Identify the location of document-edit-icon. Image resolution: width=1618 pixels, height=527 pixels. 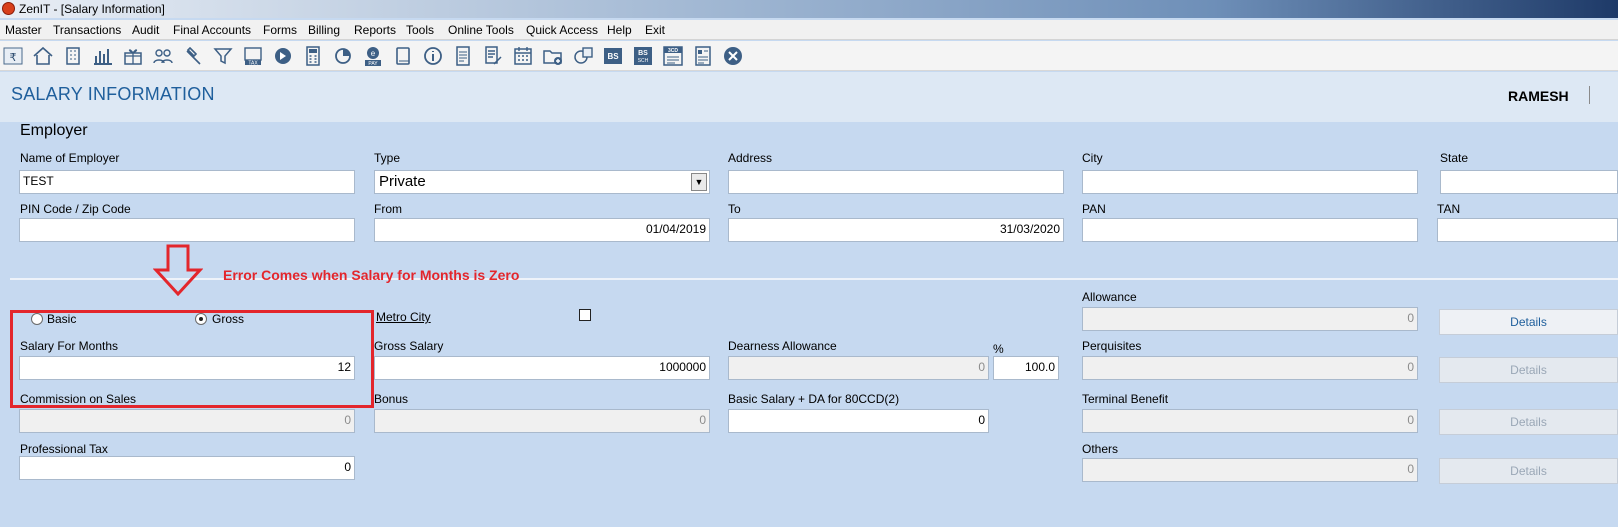
(493, 56).